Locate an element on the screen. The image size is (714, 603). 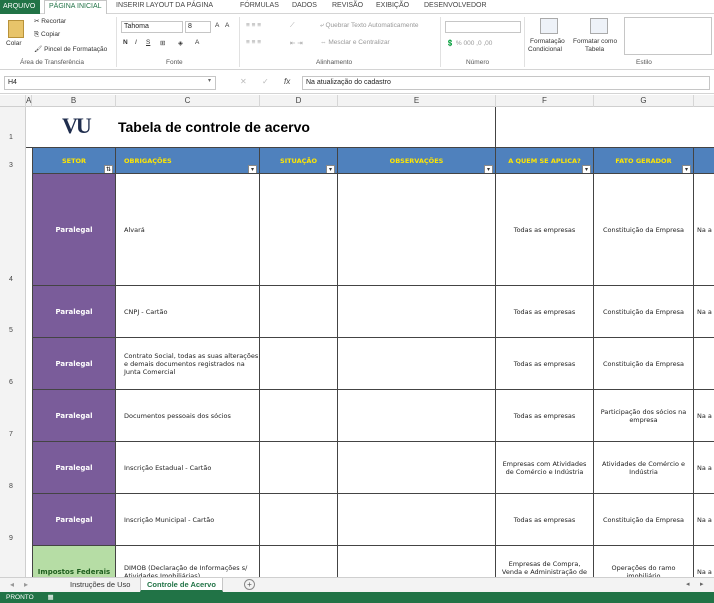
sheet-tab-instrucoes: Instruções de Uso is located at coordinates (100, 585).